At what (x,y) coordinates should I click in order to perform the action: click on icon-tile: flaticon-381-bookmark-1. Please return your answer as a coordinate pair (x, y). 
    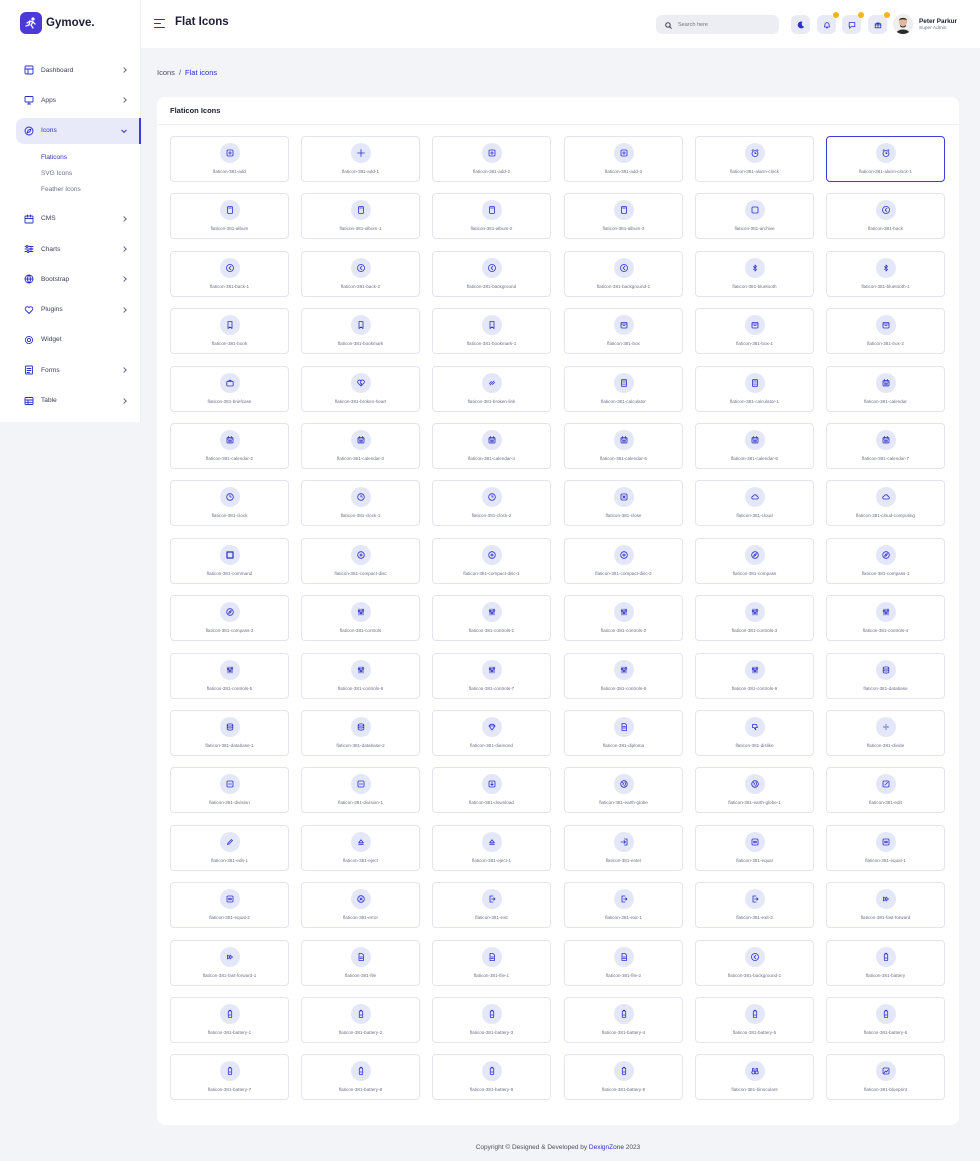
    Looking at the image, I should click on (491, 331).